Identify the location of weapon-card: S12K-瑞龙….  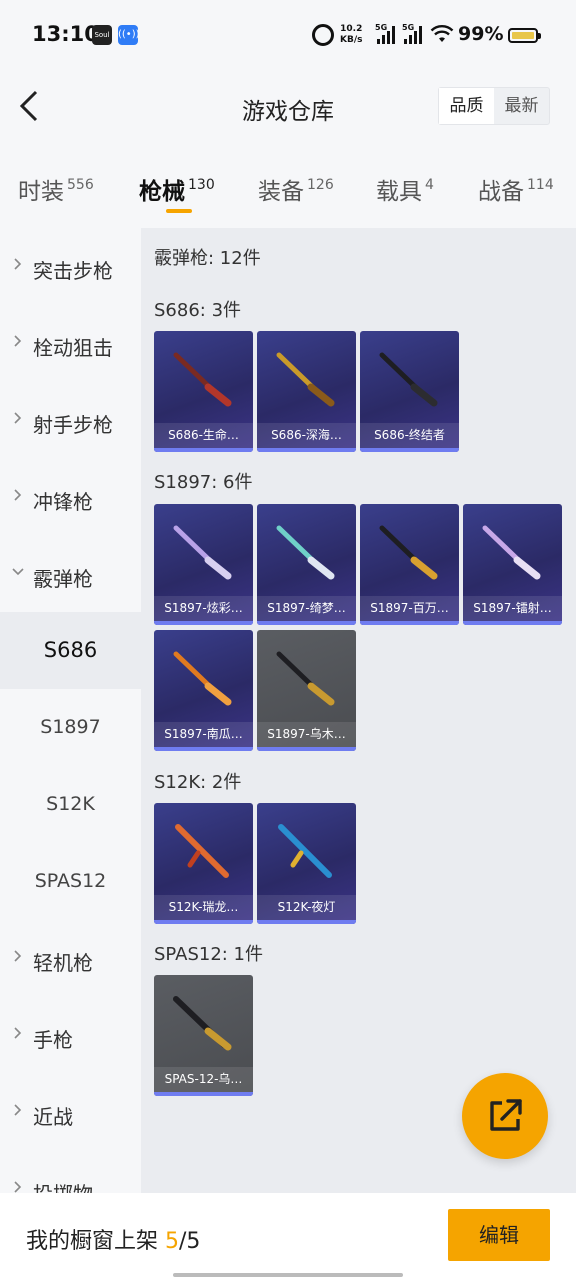
(203, 863).